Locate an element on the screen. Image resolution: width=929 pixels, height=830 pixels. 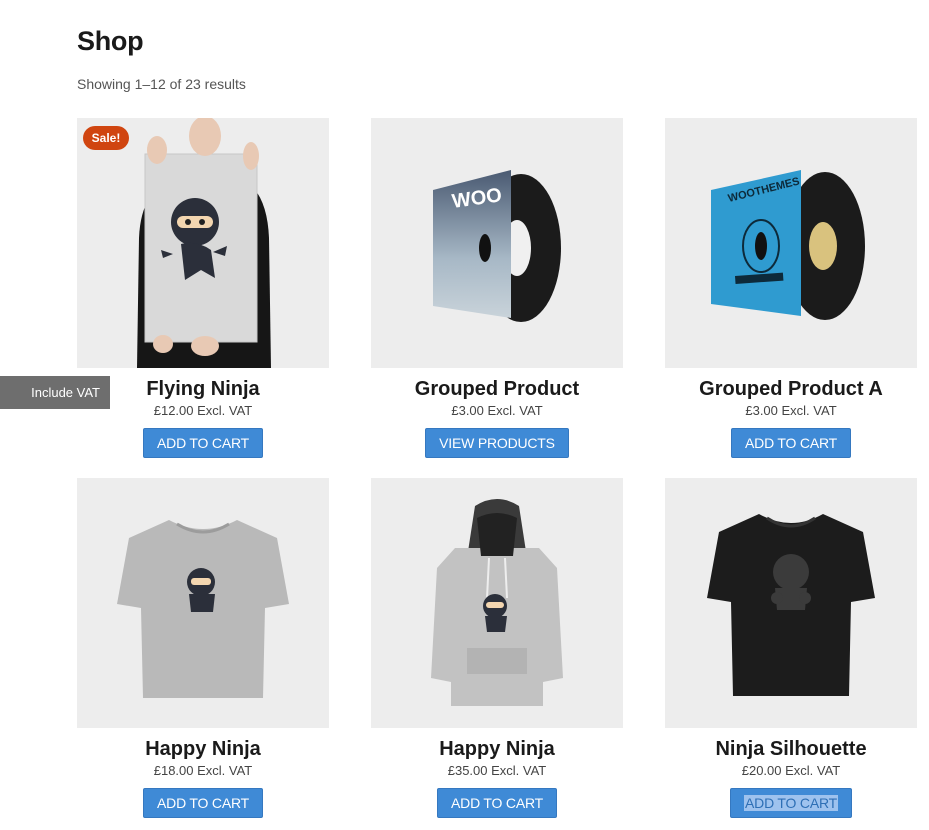
result-count: Showing 1–12 of 23 results is located at coordinates (161, 84).